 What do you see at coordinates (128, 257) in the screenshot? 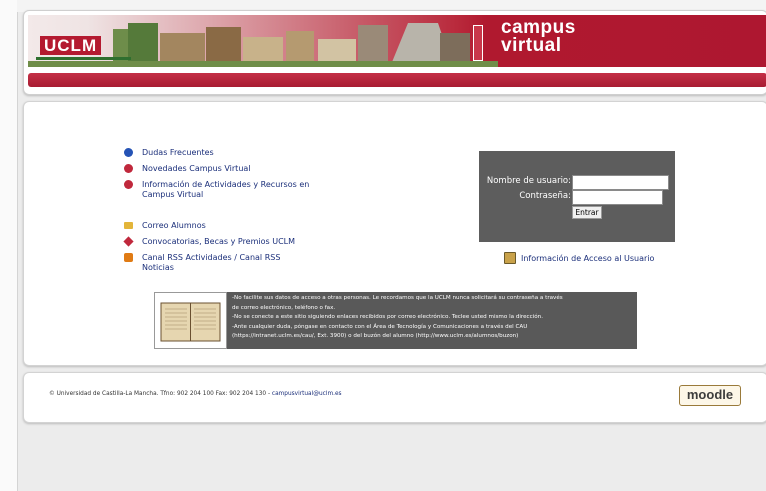
I see `rss-icon` at bounding box center [128, 257].